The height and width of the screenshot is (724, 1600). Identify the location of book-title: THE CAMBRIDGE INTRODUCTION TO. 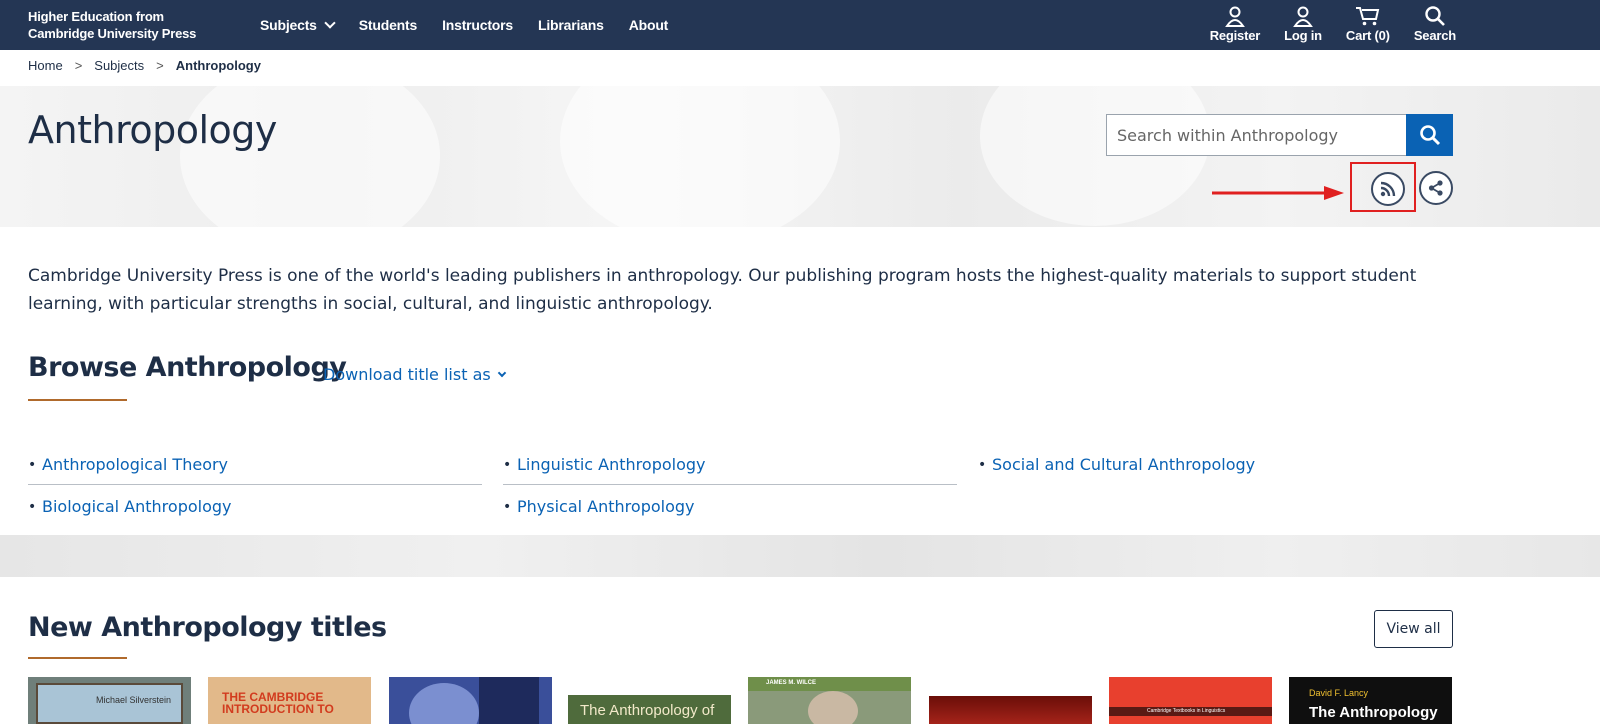
(278, 703).